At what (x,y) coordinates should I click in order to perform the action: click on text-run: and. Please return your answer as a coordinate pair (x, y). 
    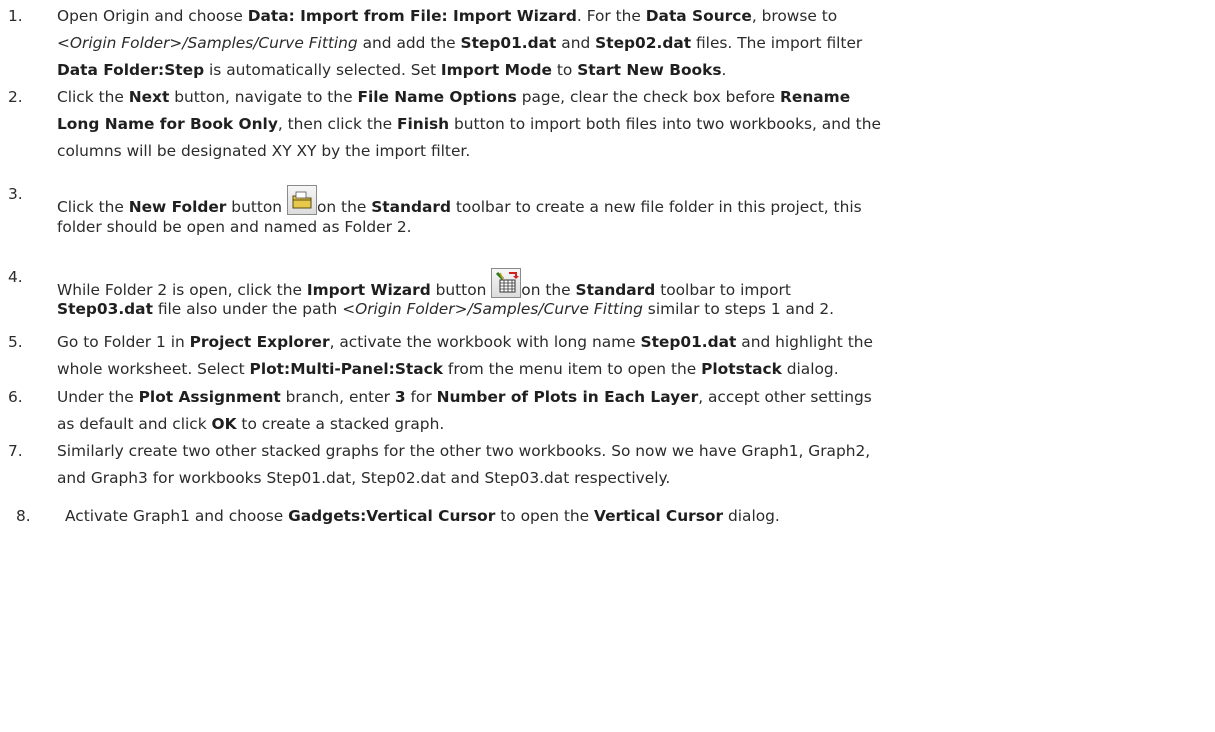
    Looking at the image, I should click on (576, 43).